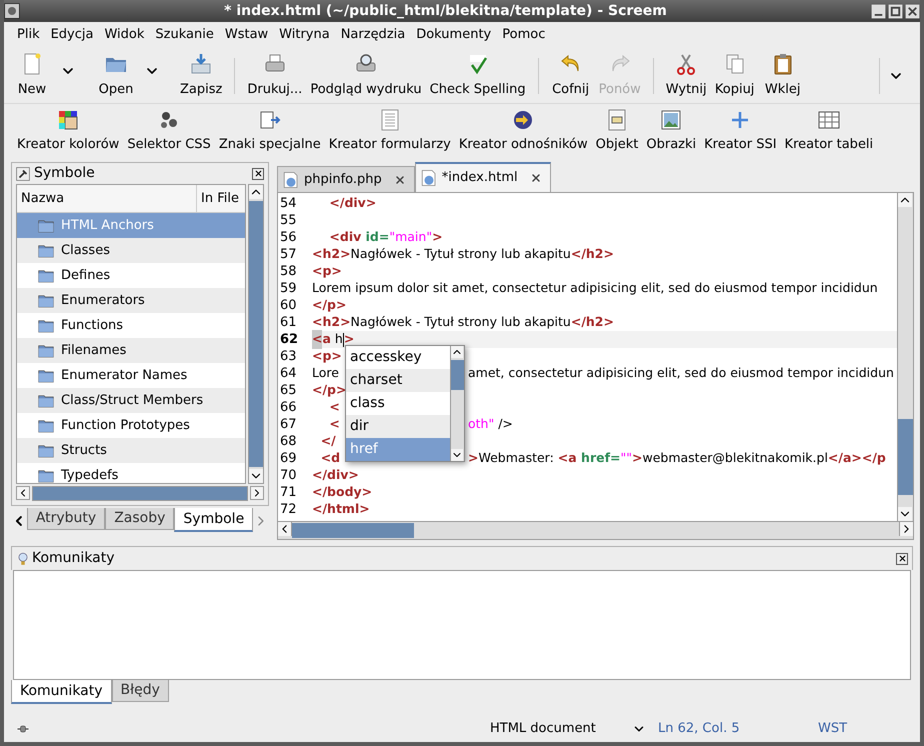 The width and height of the screenshot is (924, 746). What do you see at coordinates (523, 131) in the screenshot?
I see `toolbar-button: Kreator odnośników` at bounding box center [523, 131].